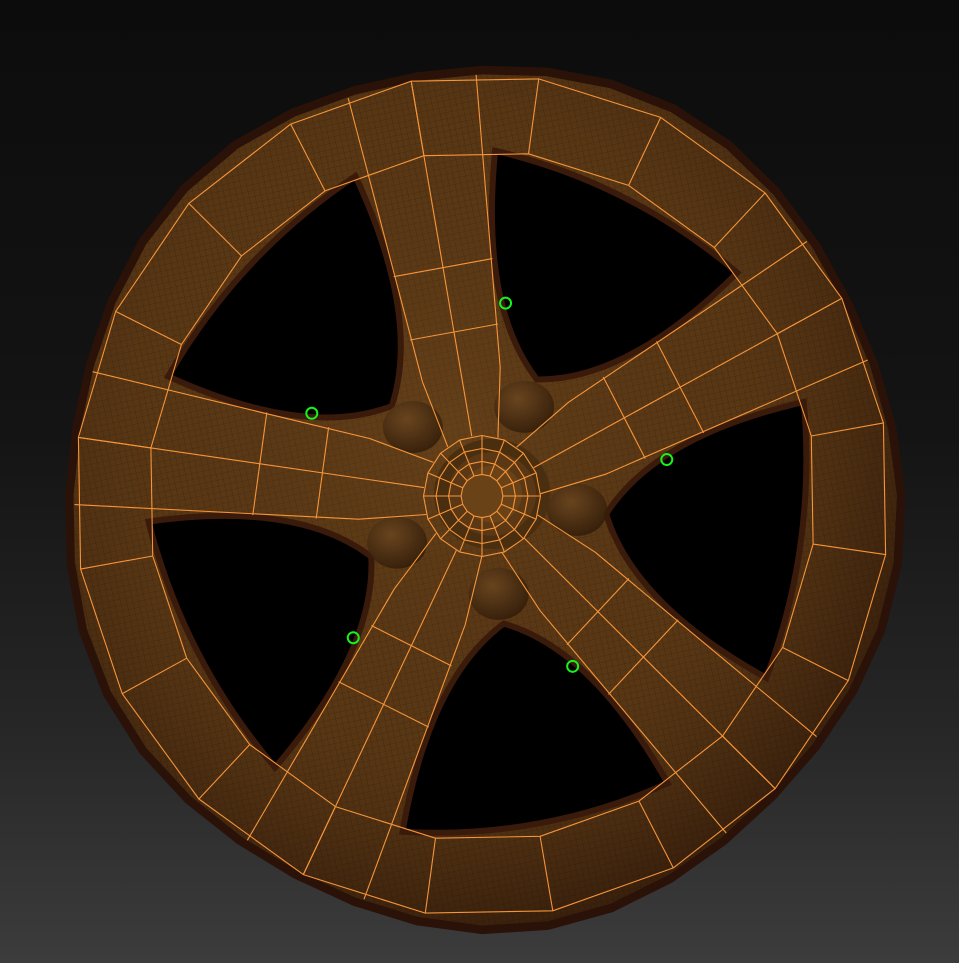  Describe the element at coordinates (492, 494) in the screenshot. I see `center-cap` at that location.